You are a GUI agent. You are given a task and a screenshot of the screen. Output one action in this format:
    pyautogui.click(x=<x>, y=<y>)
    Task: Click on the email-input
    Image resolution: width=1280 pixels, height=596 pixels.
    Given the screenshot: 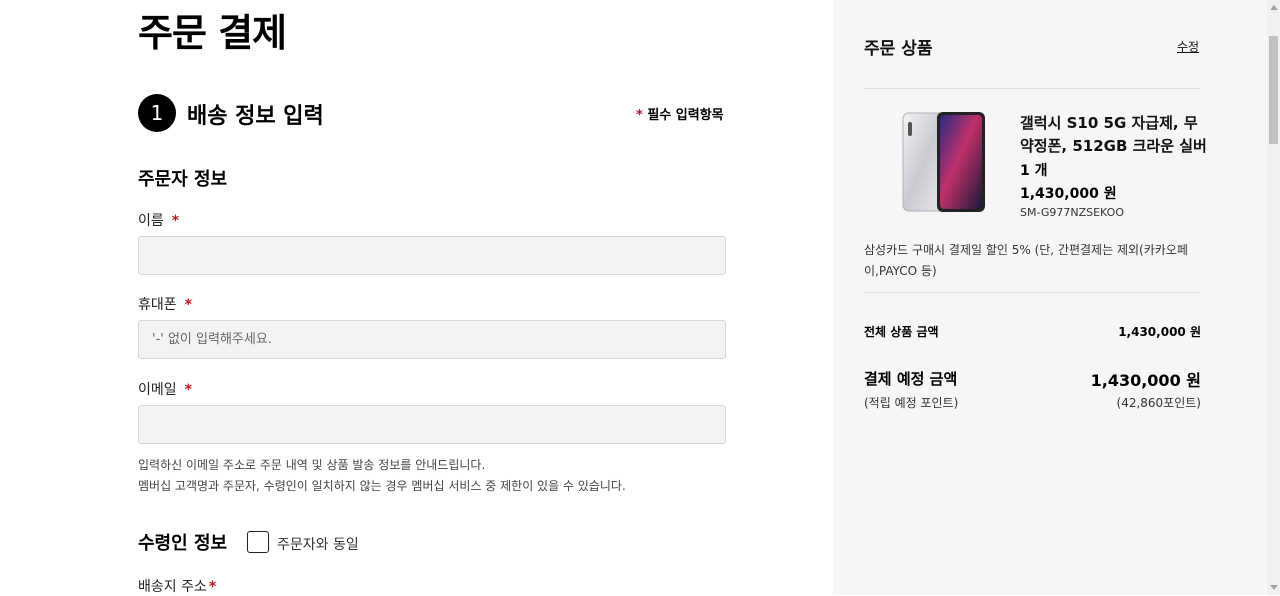 What is the action you would take?
    pyautogui.click(x=432, y=424)
    